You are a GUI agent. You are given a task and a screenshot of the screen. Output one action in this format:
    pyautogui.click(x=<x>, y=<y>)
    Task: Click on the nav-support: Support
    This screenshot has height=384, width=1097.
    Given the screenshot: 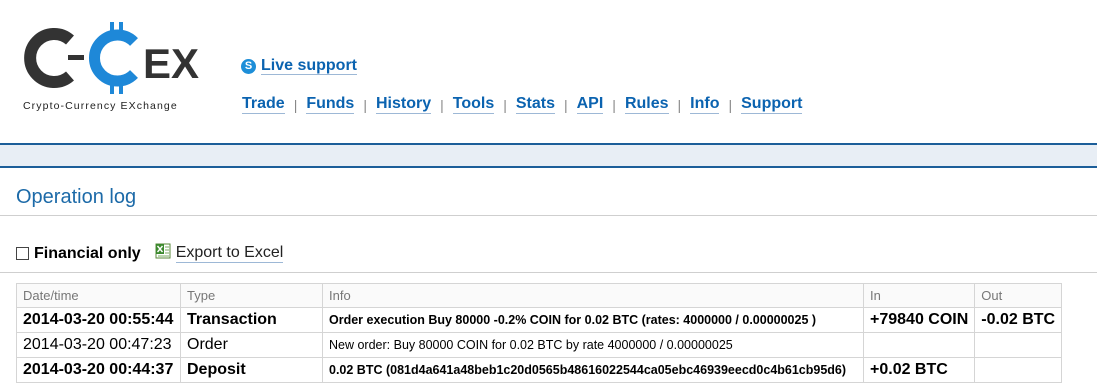 What is the action you would take?
    pyautogui.click(x=772, y=104)
    